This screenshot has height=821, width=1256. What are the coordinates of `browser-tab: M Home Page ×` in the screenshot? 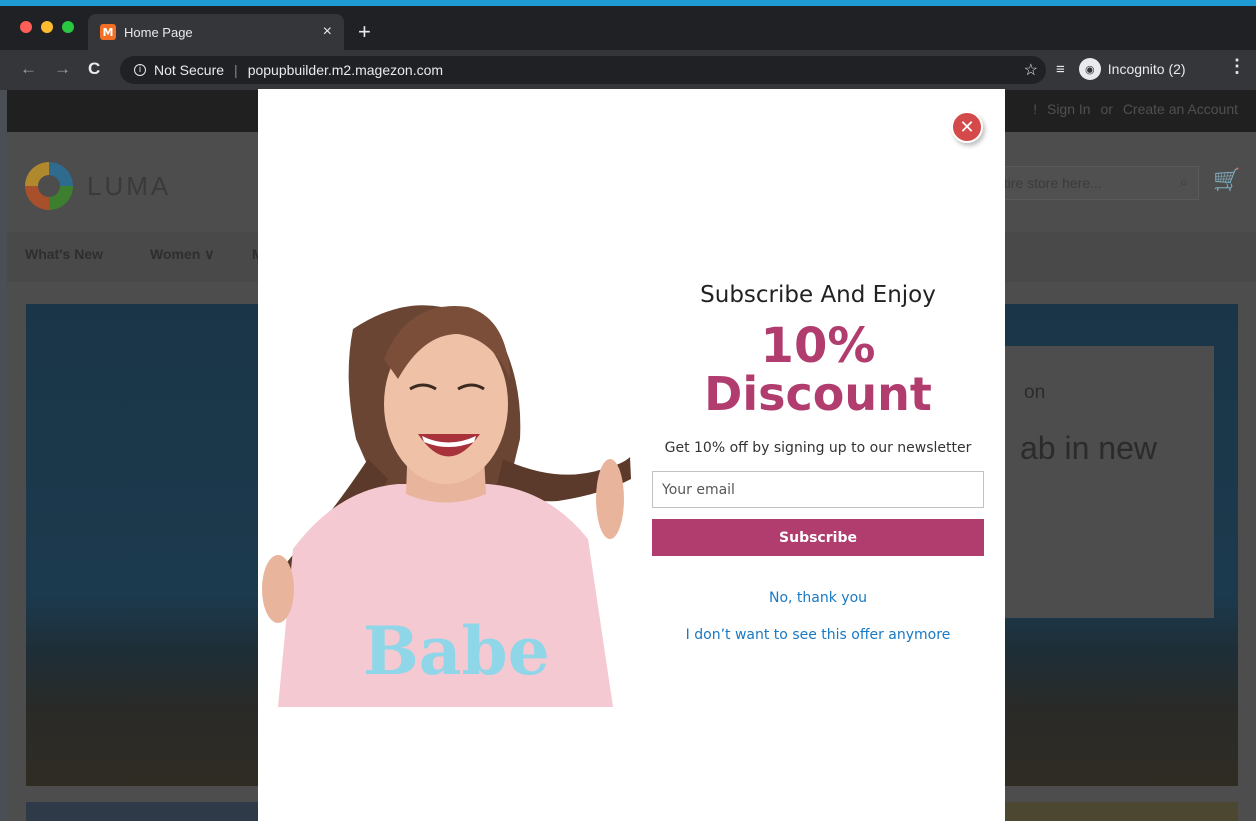 It's located at (216, 32).